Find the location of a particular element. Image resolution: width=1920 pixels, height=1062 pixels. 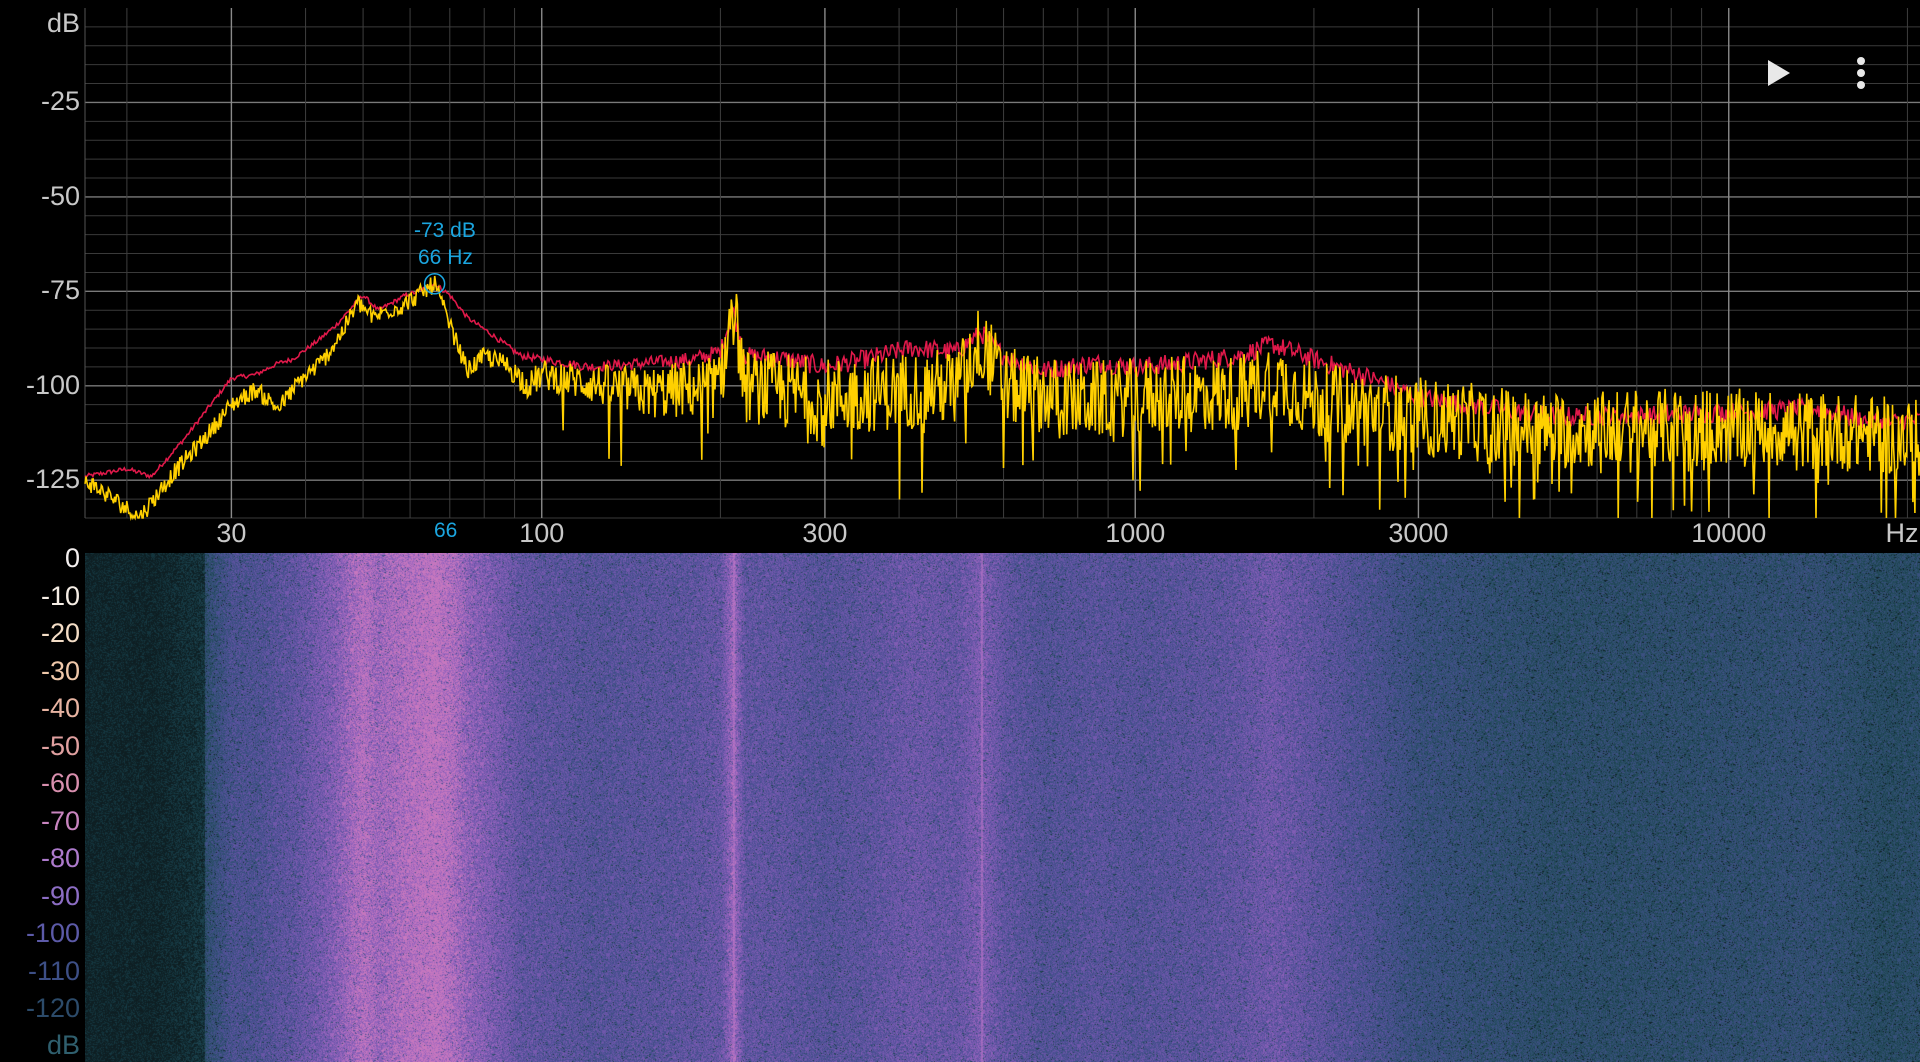

overflow-menu-button is located at coordinates (1861, 73).